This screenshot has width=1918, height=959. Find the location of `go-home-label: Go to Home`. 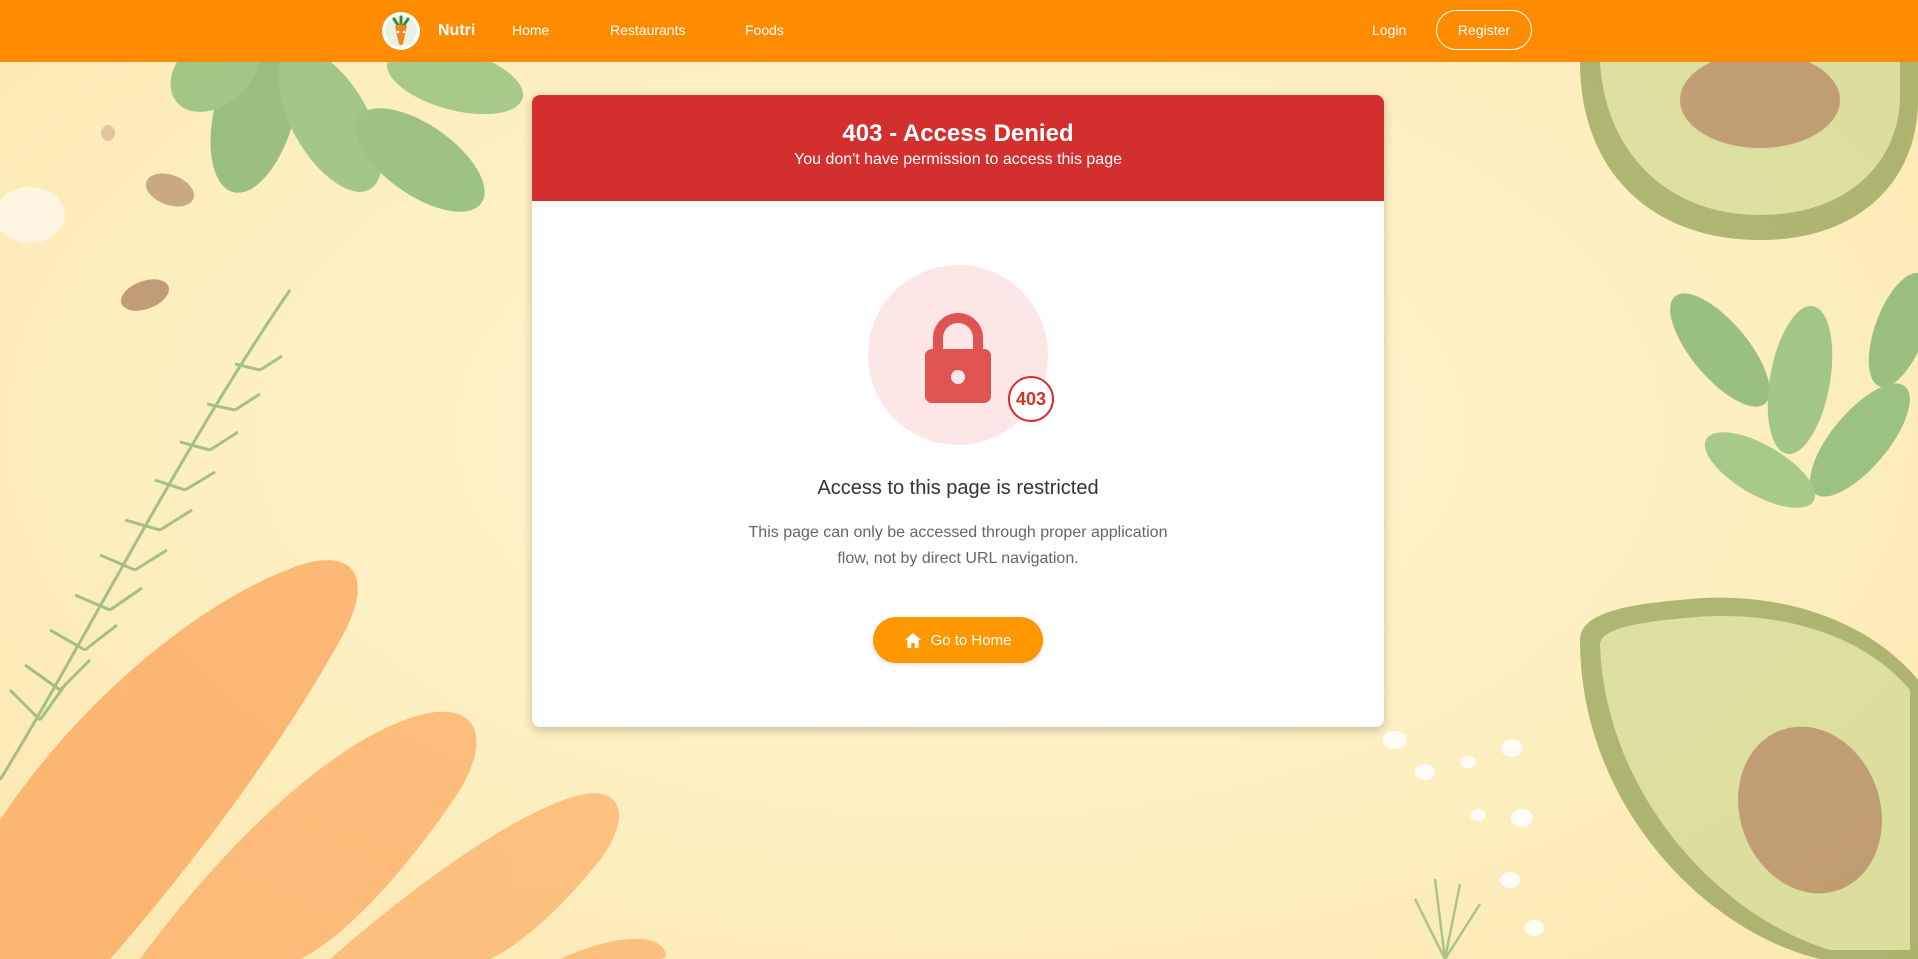

go-home-label: Go to Home is located at coordinates (971, 640).